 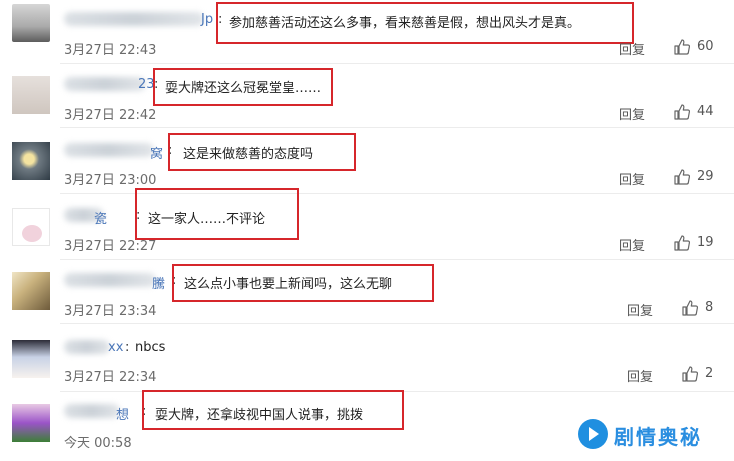 What do you see at coordinates (110, 377) in the screenshot?
I see `comment-date: 3月27日 22:34` at bounding box center [110, 377].